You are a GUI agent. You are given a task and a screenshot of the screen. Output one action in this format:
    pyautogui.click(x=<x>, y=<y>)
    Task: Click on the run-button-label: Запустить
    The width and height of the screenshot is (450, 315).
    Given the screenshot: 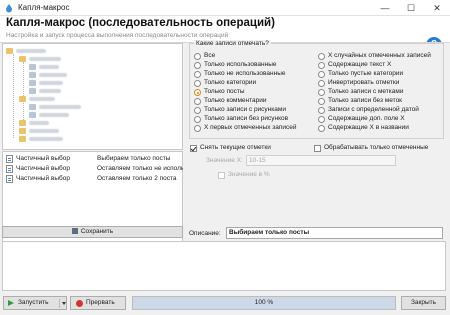 What is the action you would take?
    pyautogui.click(x=33, y=302)
    